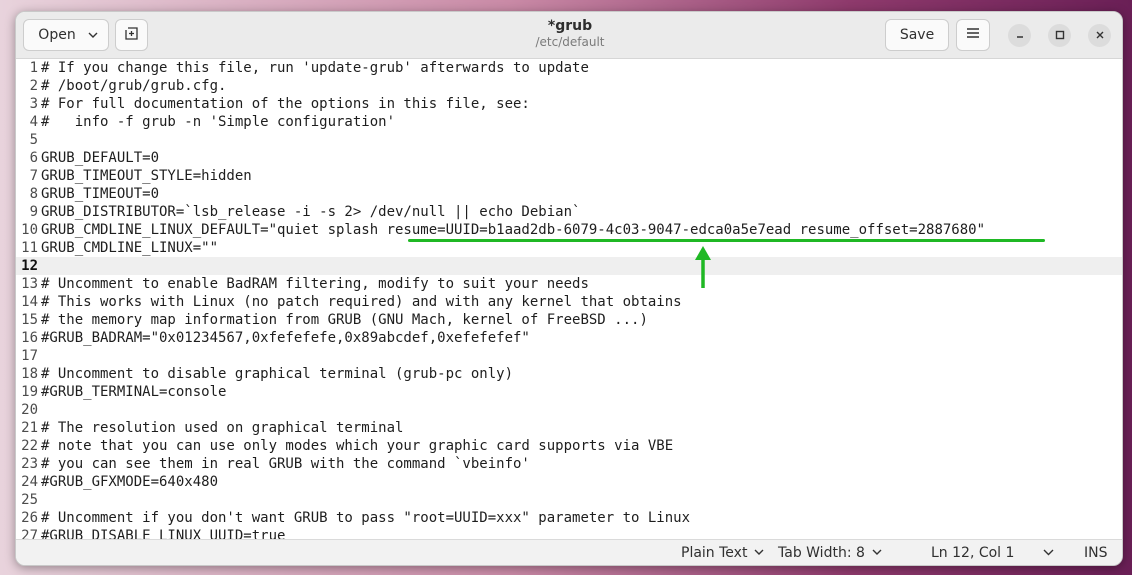  I want to click on code-line: 12, so click(569, 266).